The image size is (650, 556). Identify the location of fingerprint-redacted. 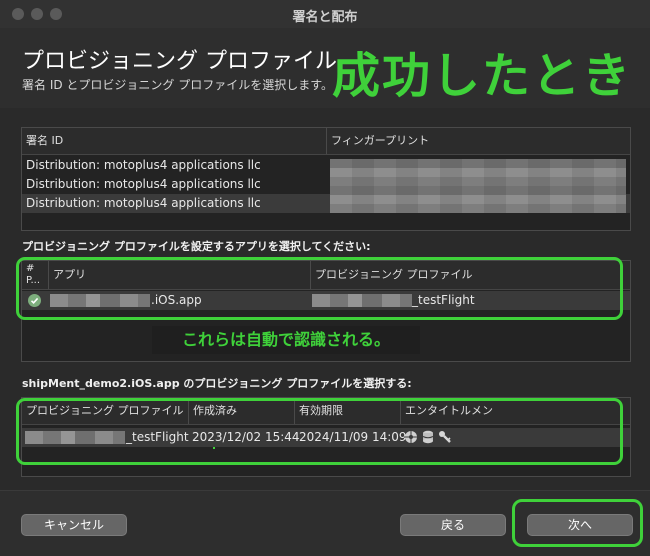
(478, 186).